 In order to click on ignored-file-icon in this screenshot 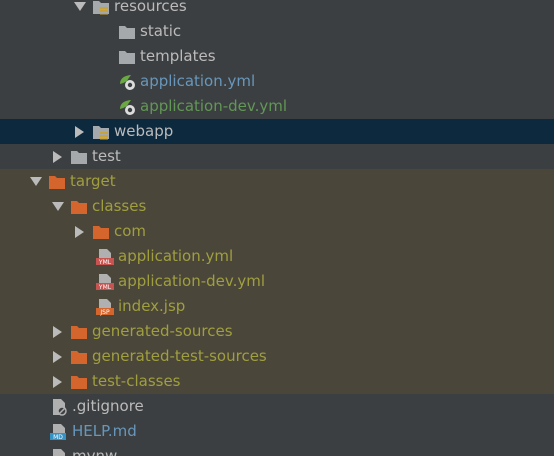, I will do `click(59, 407)`.